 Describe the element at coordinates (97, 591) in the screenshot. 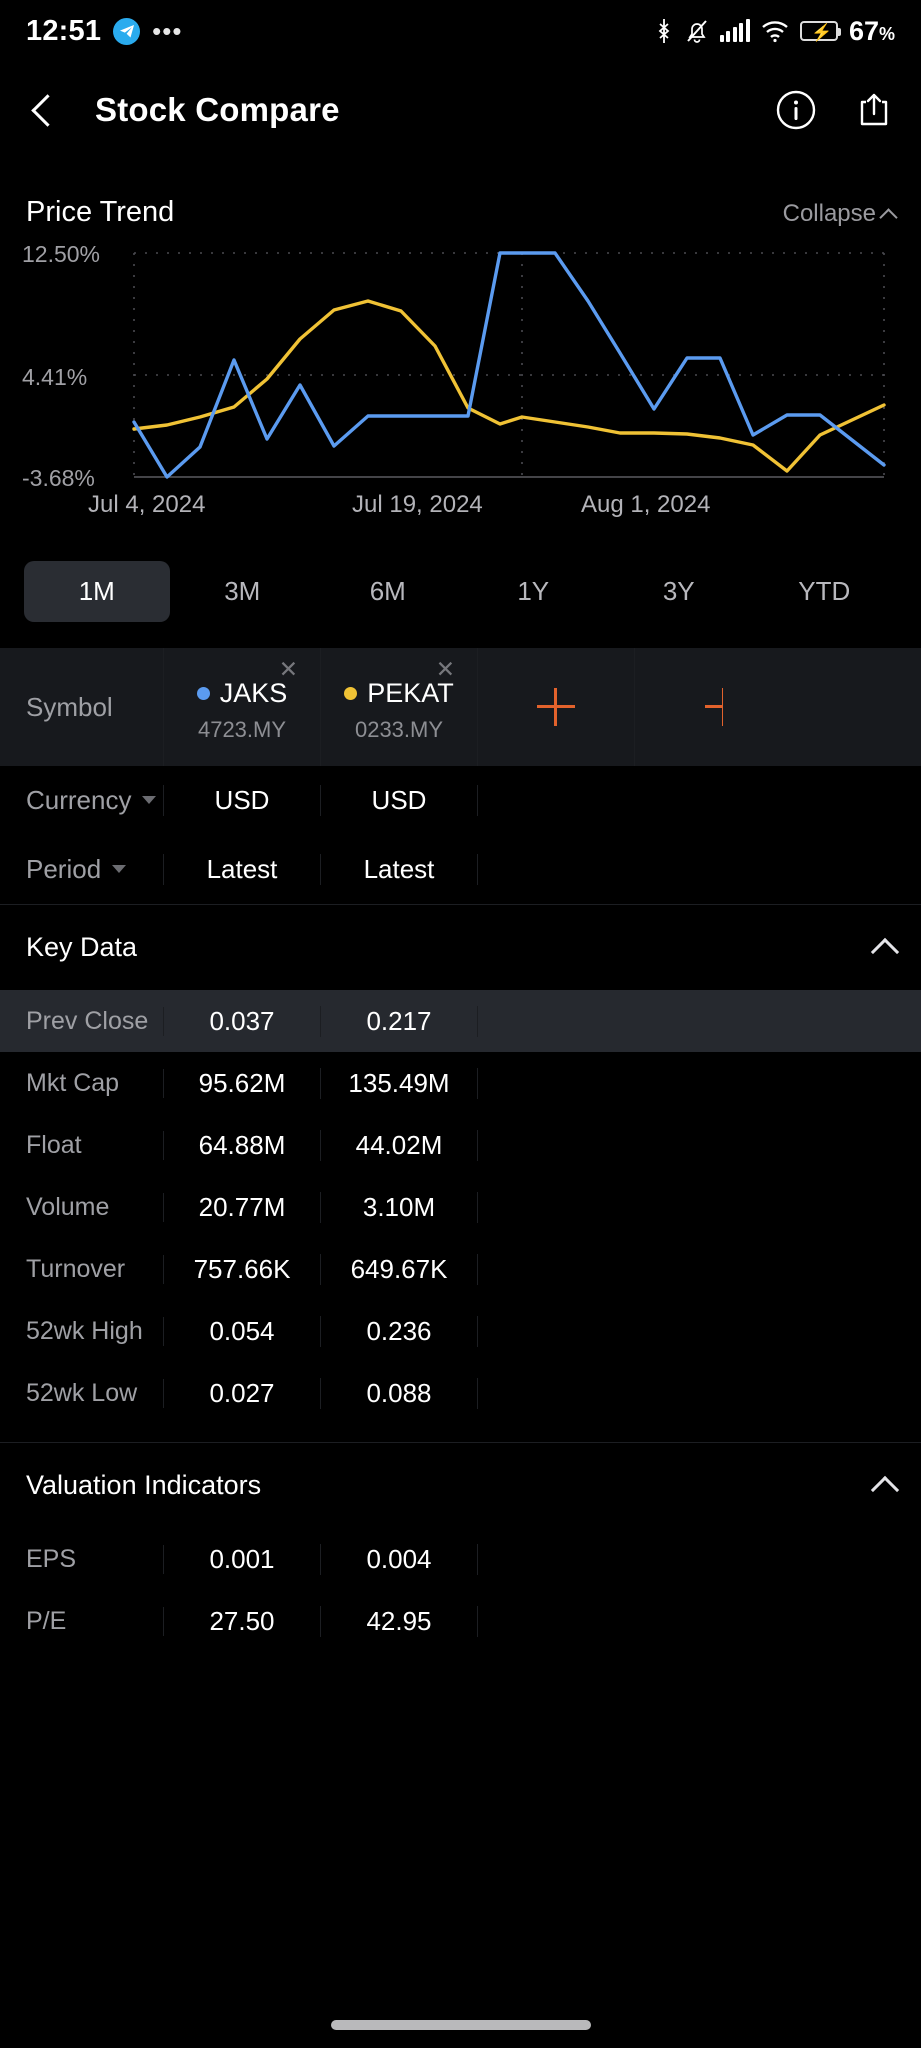

I see `tab-1m: 1M` at that location.